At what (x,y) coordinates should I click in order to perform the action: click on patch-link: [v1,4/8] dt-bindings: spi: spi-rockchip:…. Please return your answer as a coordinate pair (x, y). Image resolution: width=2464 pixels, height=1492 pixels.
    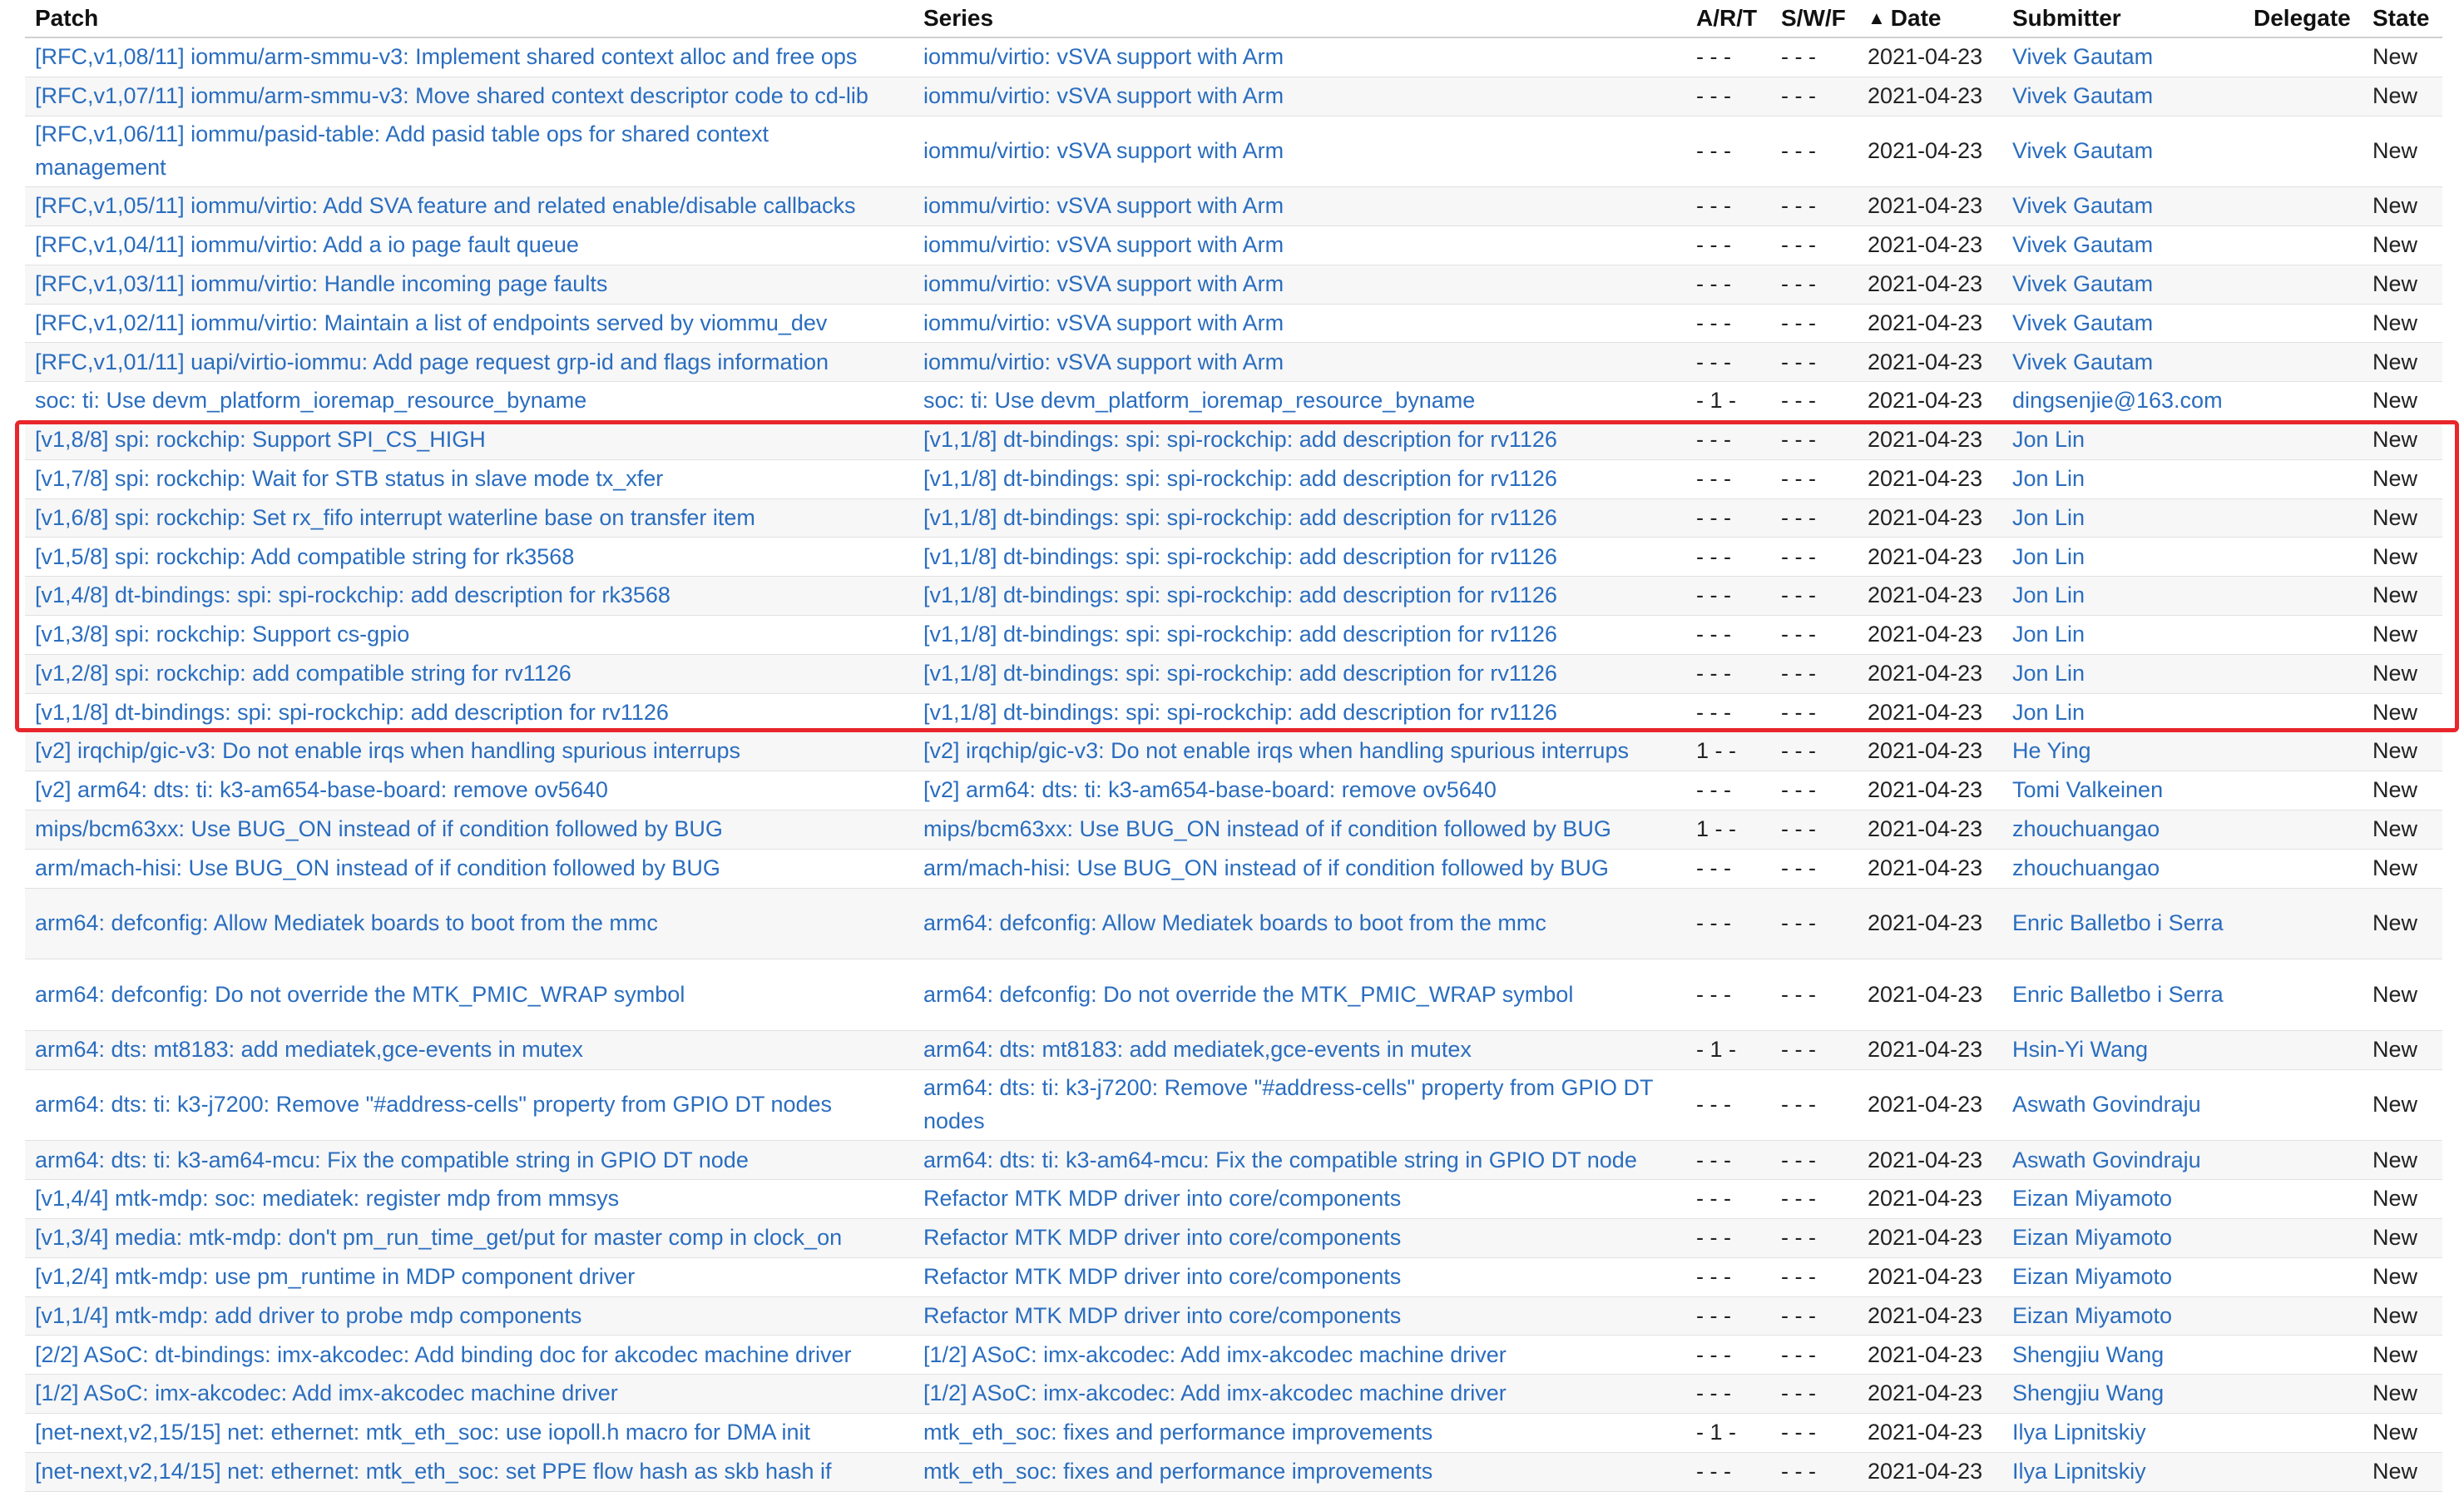
    Looking at the image, I should click on (352, 594).